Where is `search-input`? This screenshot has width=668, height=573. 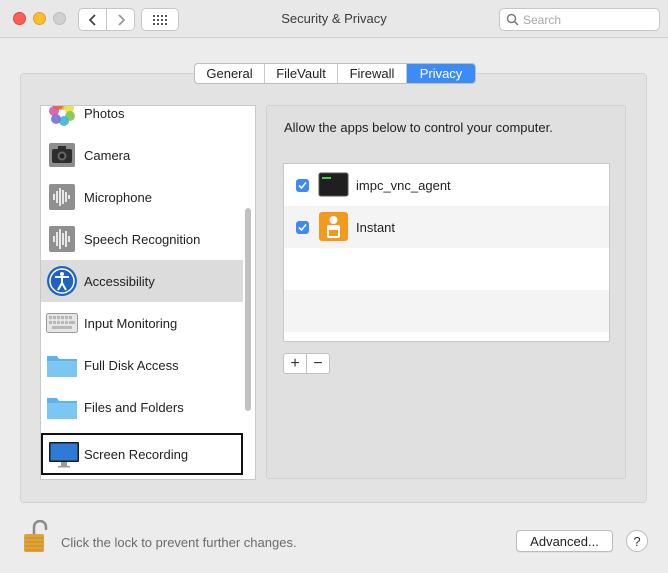 search-input is located at coordinates (583, 19).